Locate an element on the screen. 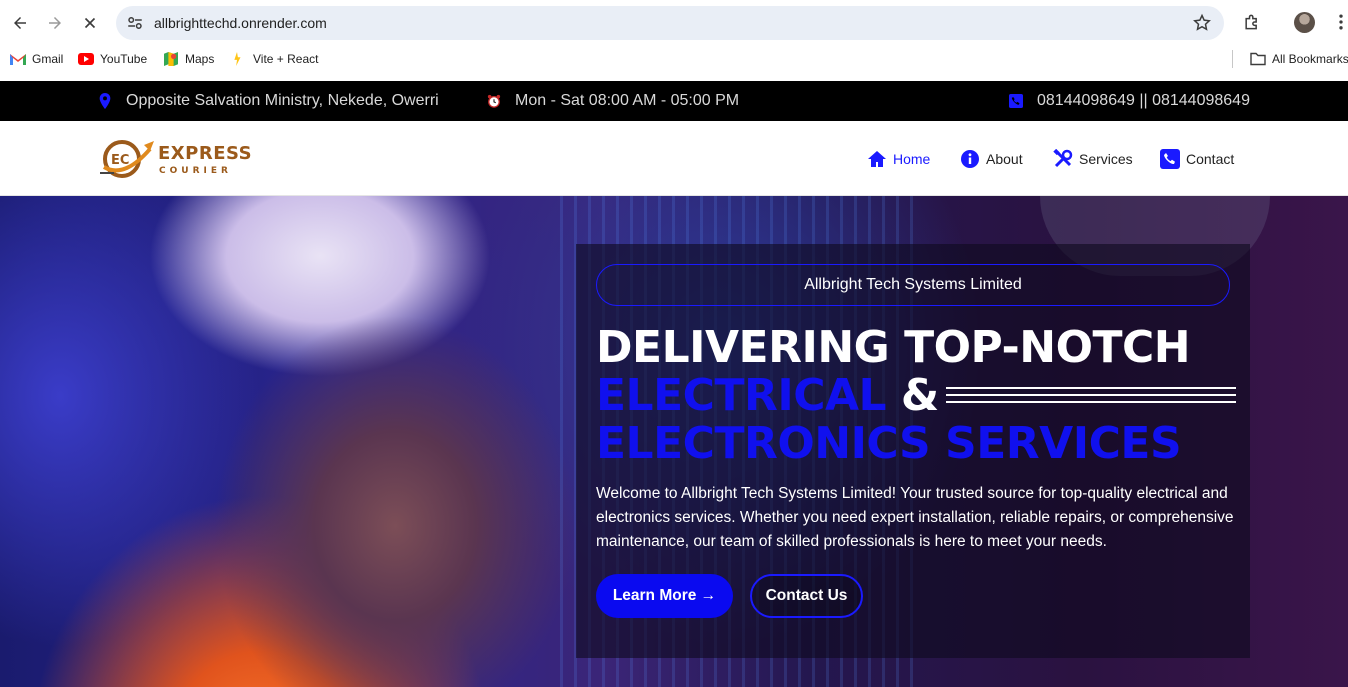  bookmark-vite-react: Vite + React is located at coordinates (273, 59).